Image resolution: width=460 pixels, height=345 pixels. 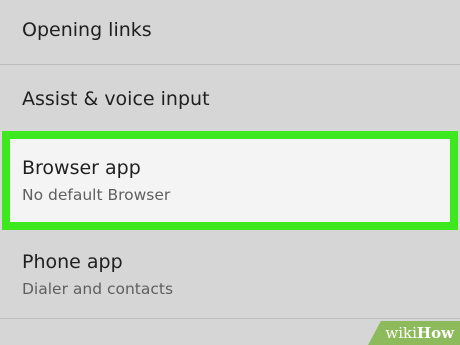 What do you see at coordinates (230, 318) in the screenshot?
I see `divider` at bounding box center [230, 318].